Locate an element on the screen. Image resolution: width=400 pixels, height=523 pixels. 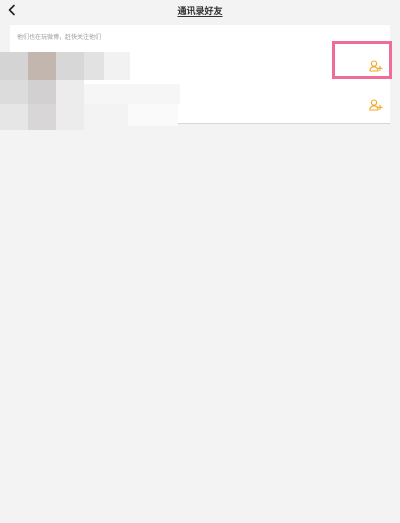
page-title: 通讯录好友 is located at coordinates (200, 12).